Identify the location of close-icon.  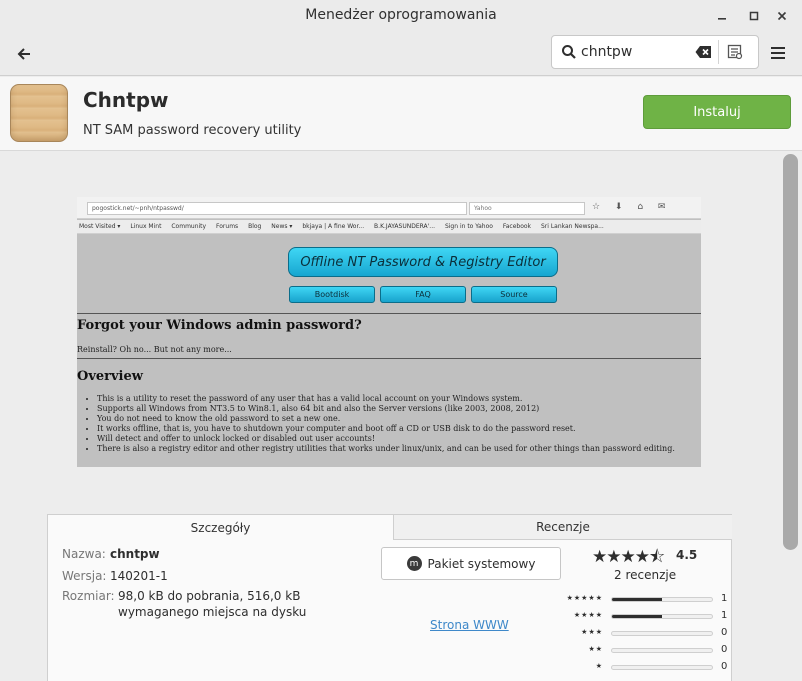
(782, 16).